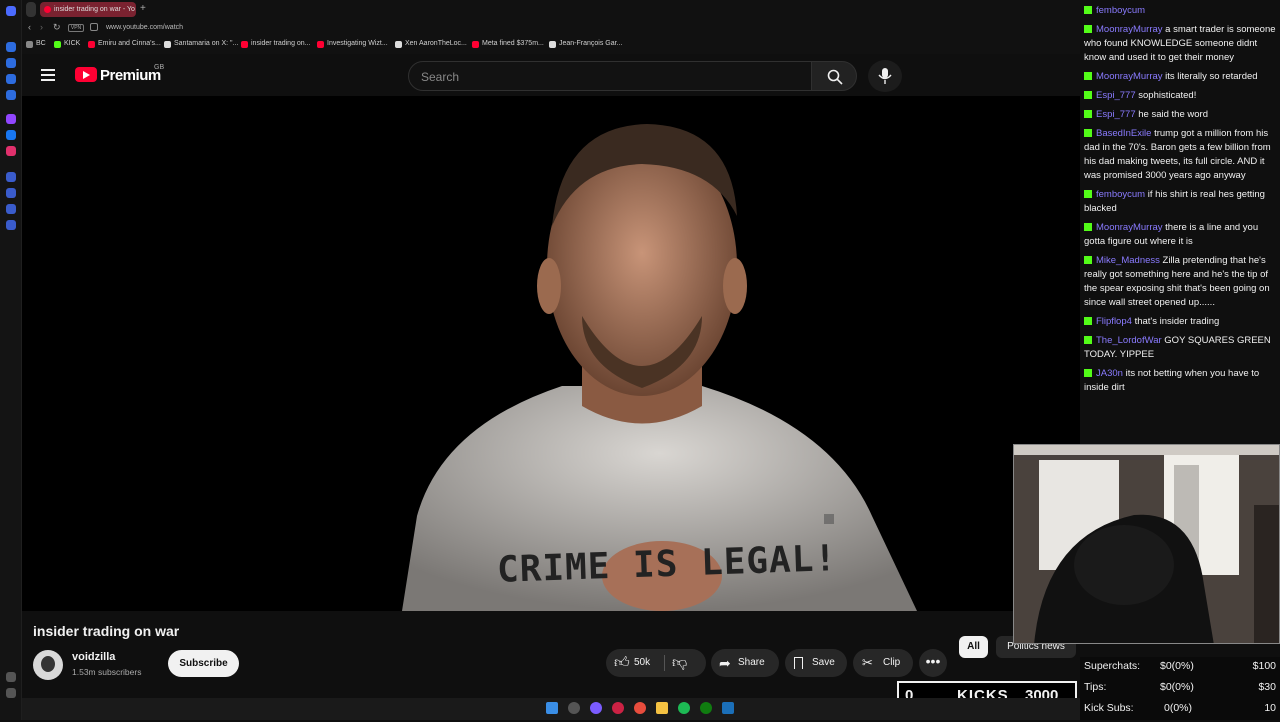  I want to click on microphone-icon, so click(885, 76).